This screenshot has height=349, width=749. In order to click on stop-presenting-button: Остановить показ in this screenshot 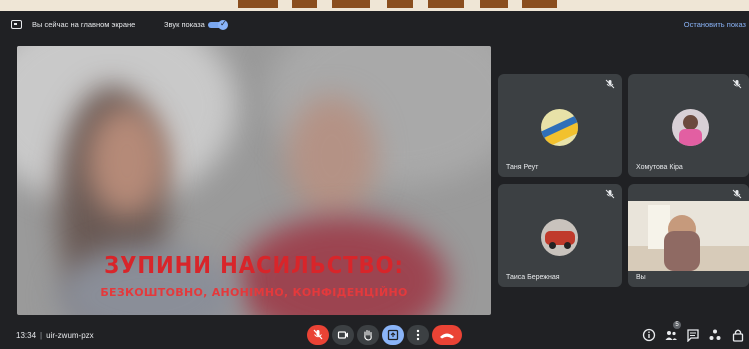, I will do `click(715, 24)`.